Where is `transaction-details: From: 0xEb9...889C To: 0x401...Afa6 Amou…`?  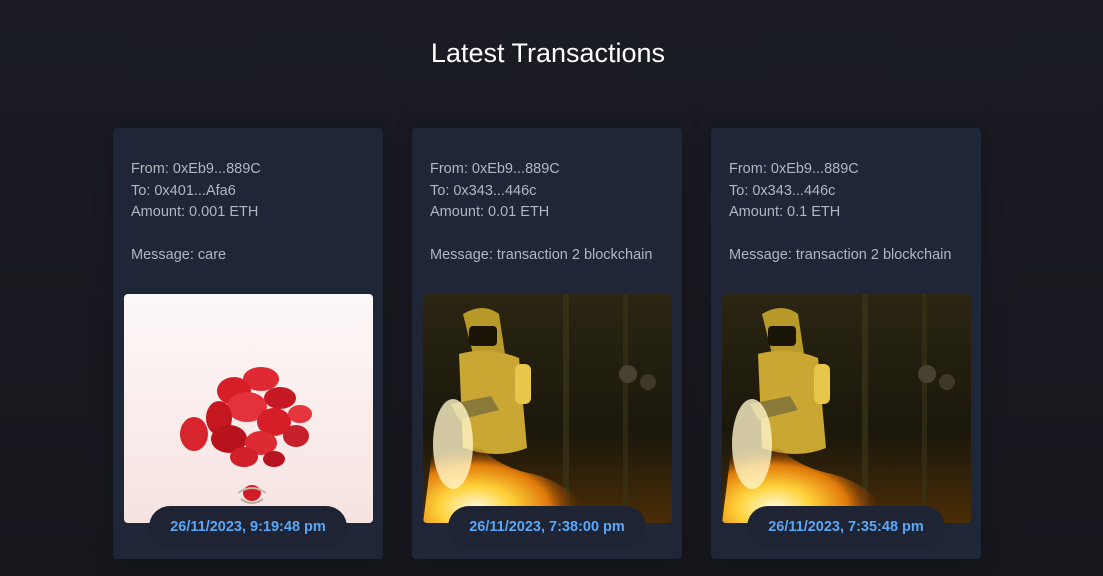
transaction-details: From: 0xEb9...889C To: 0x401...Afa6 Amou… is located at coordinates (196, 213).